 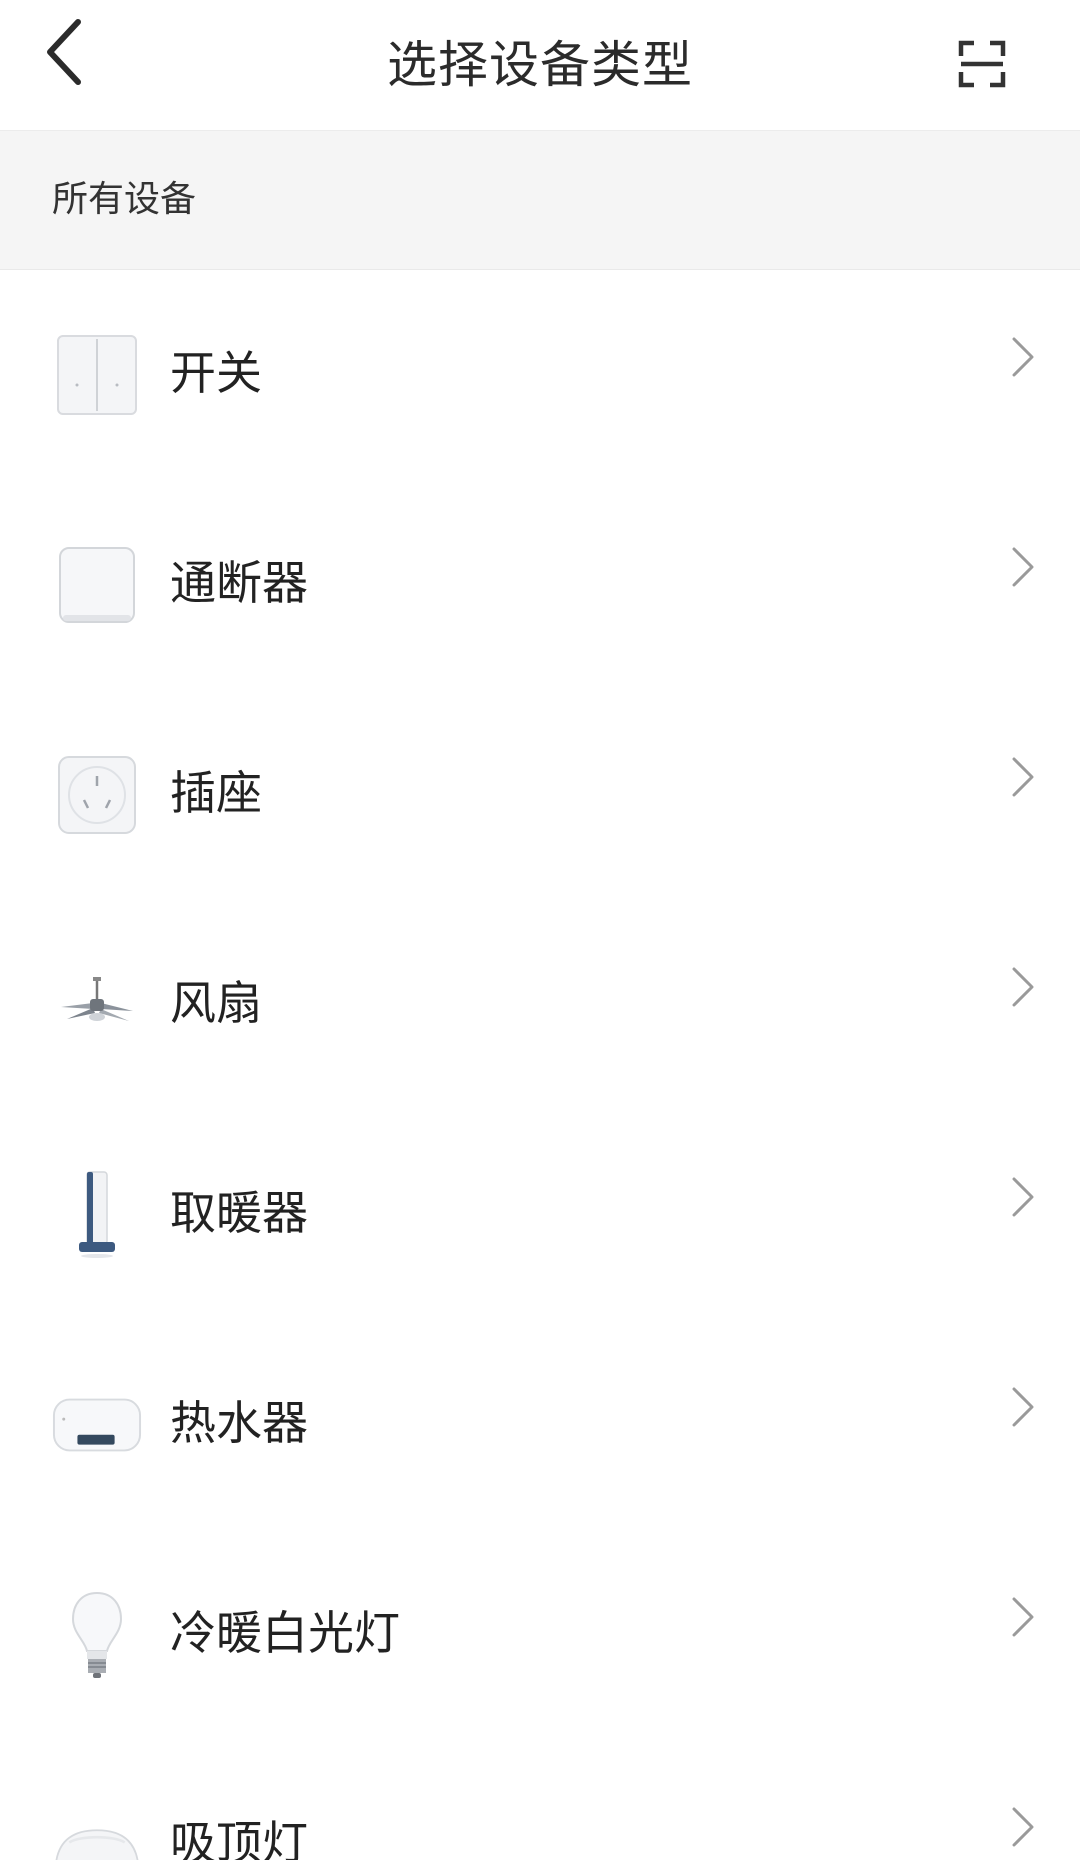 I want to click on device-item-fan: 风扇, so click(x=540, y=1005).